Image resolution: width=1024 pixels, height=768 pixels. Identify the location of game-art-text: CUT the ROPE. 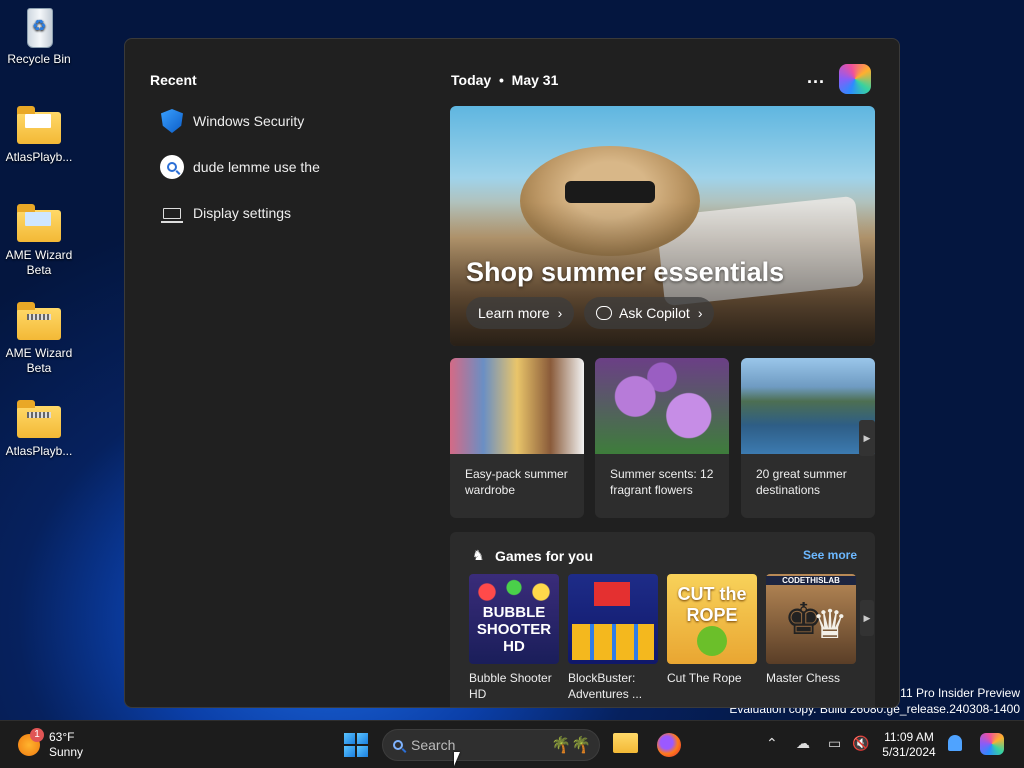
(712, 604).